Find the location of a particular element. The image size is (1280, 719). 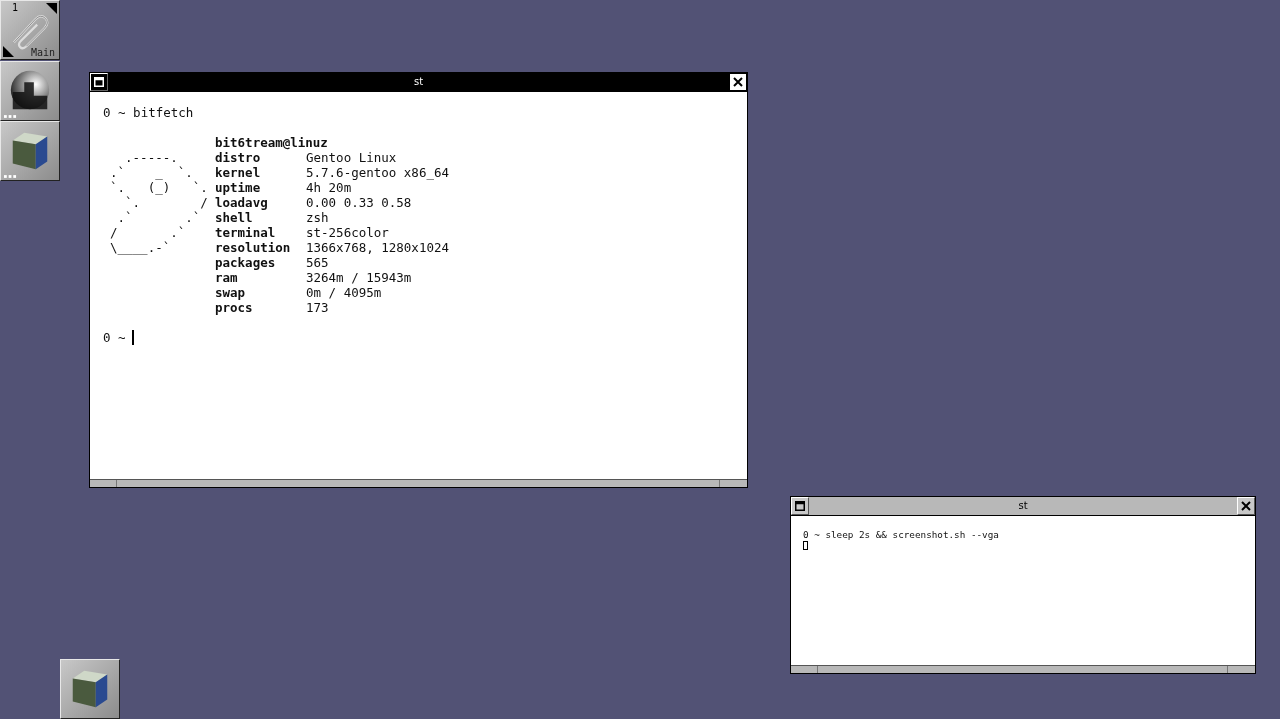

workspace-name: Main is located at coordinates (42, 52).